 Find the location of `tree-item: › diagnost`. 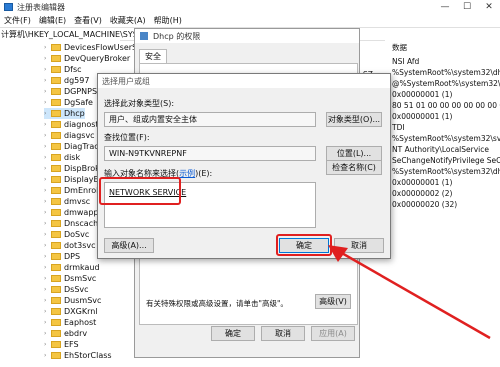

tree-item: › diagnost is located at coordinates (71, 124).